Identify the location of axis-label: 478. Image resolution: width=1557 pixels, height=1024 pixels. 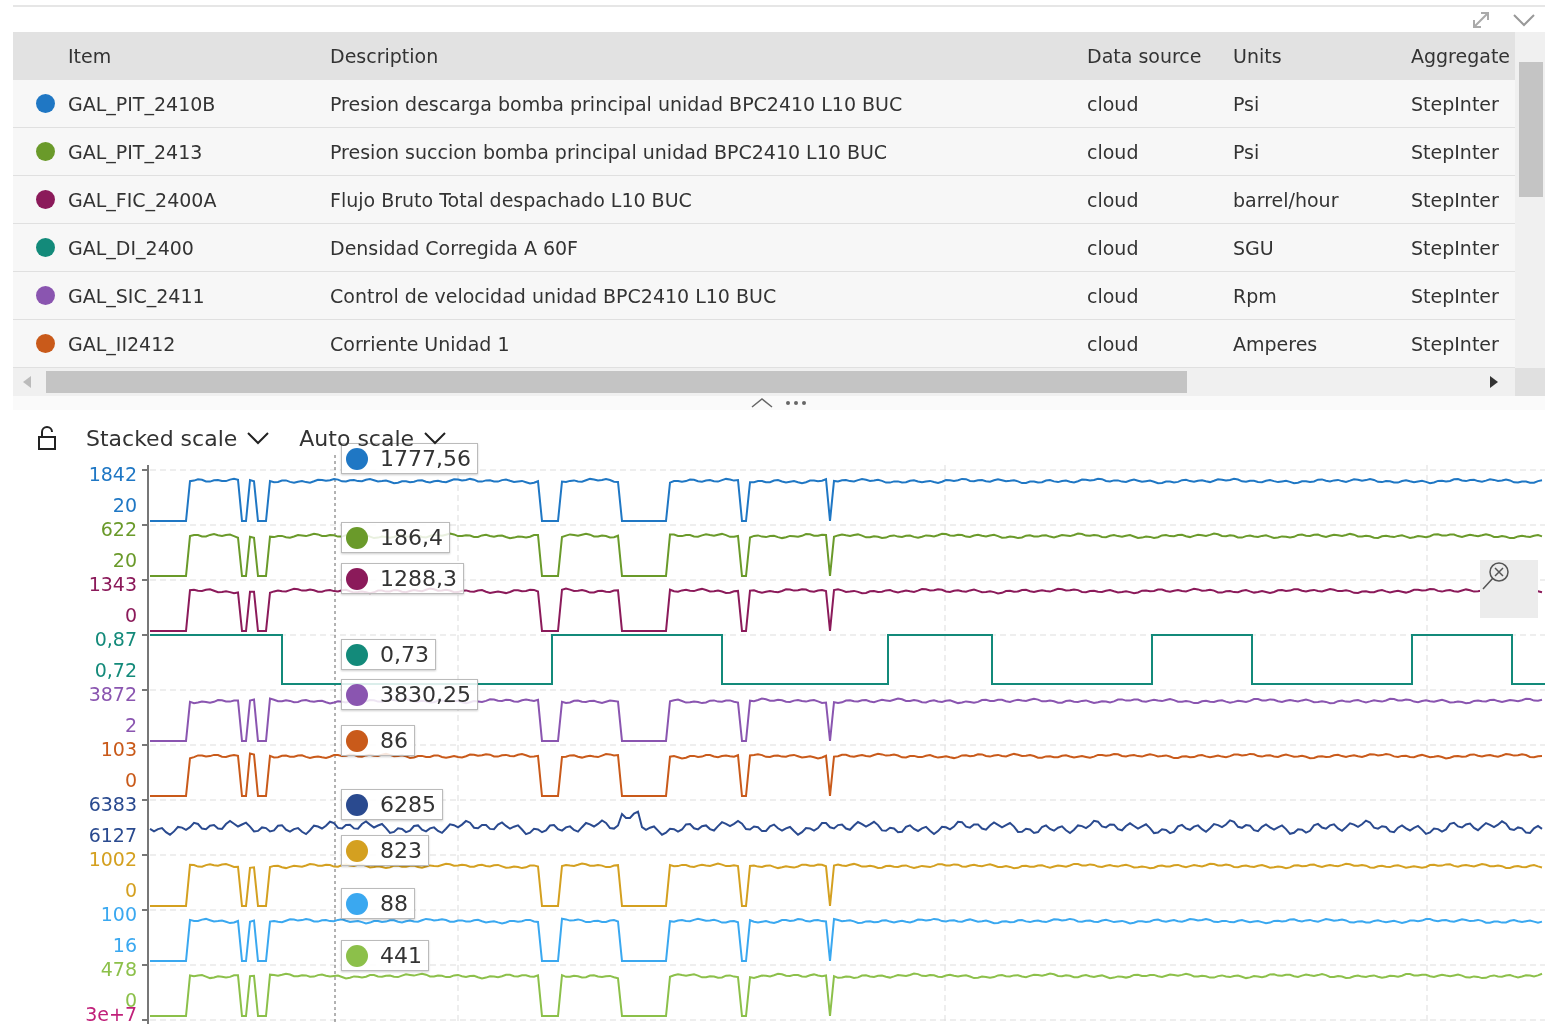
(118, 969).